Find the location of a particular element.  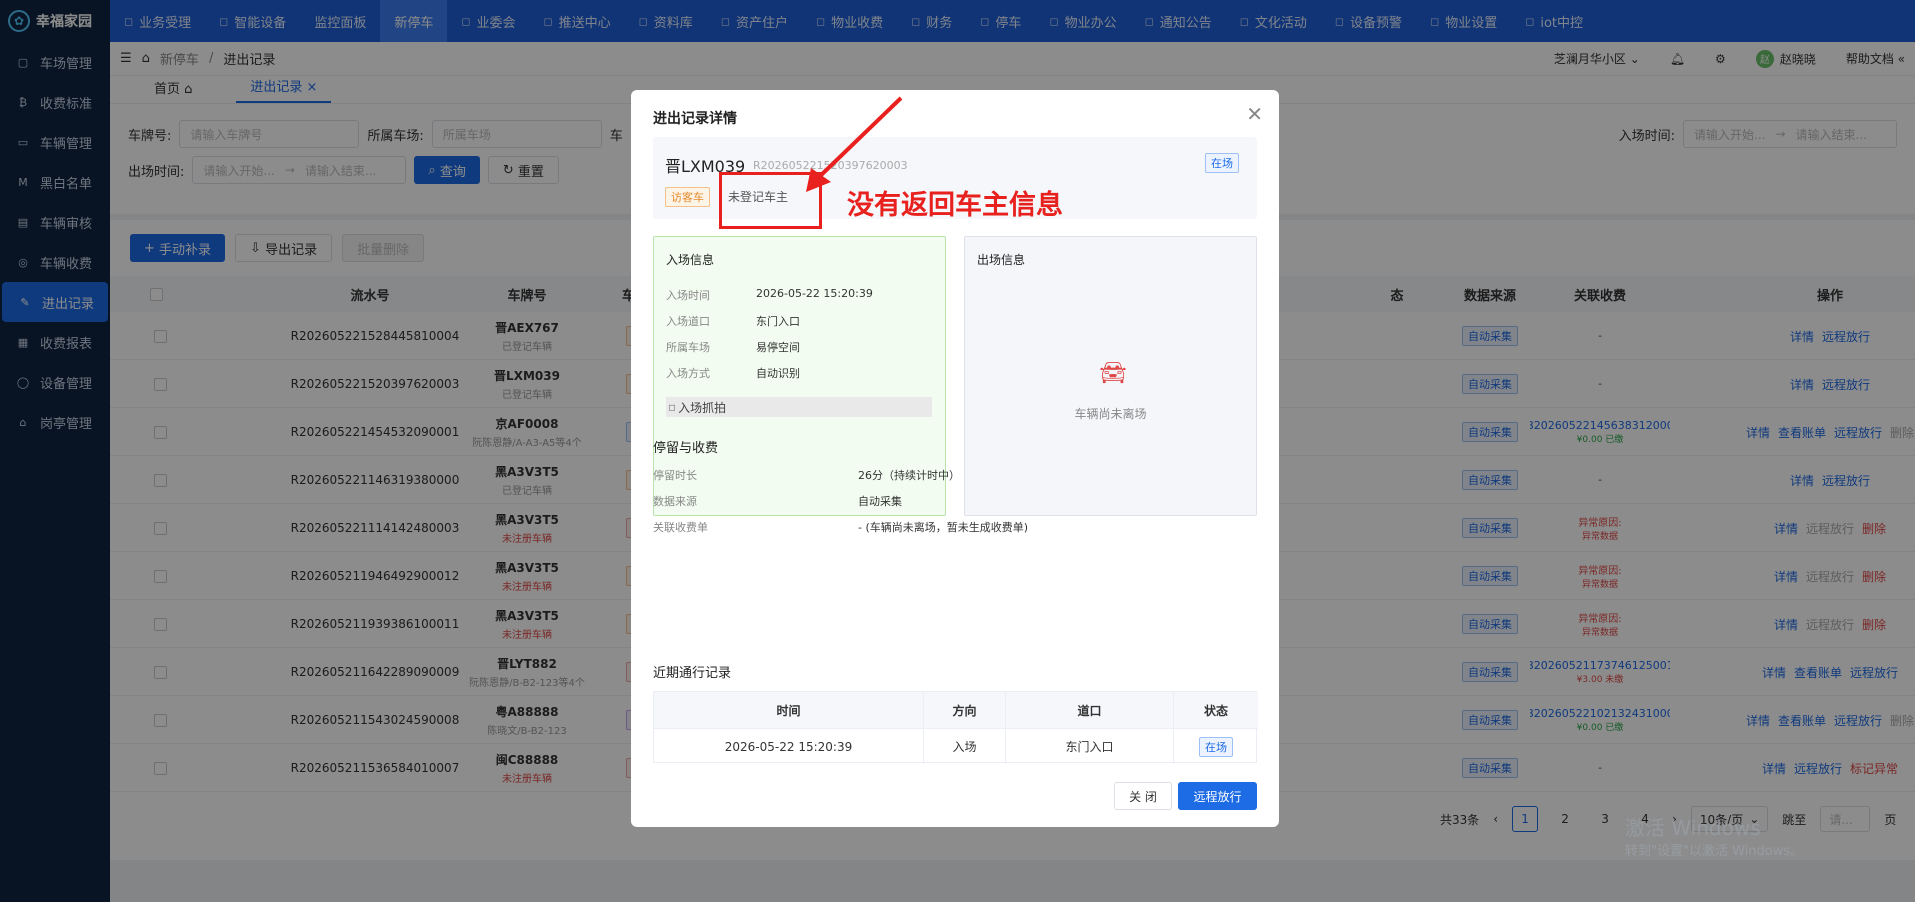

recent-status: 在场 is located at coordinates (1216, 746).